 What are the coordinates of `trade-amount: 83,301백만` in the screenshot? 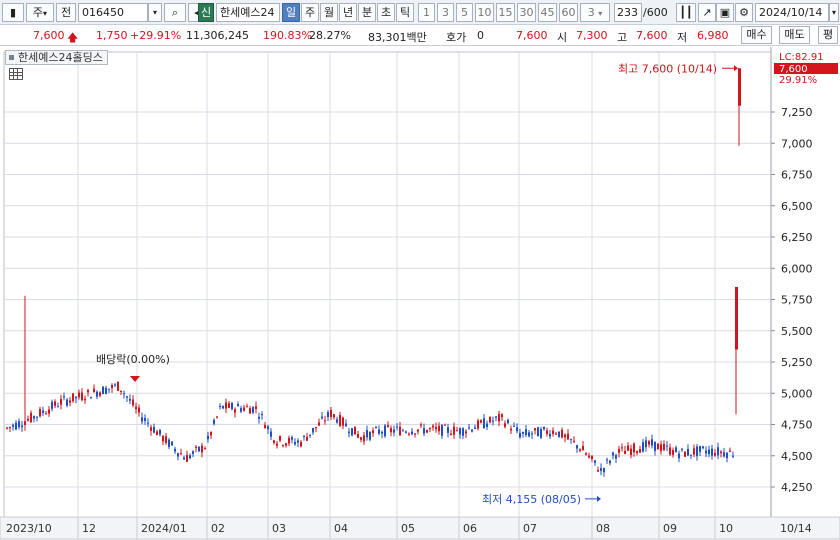 It's located at (397, 37).